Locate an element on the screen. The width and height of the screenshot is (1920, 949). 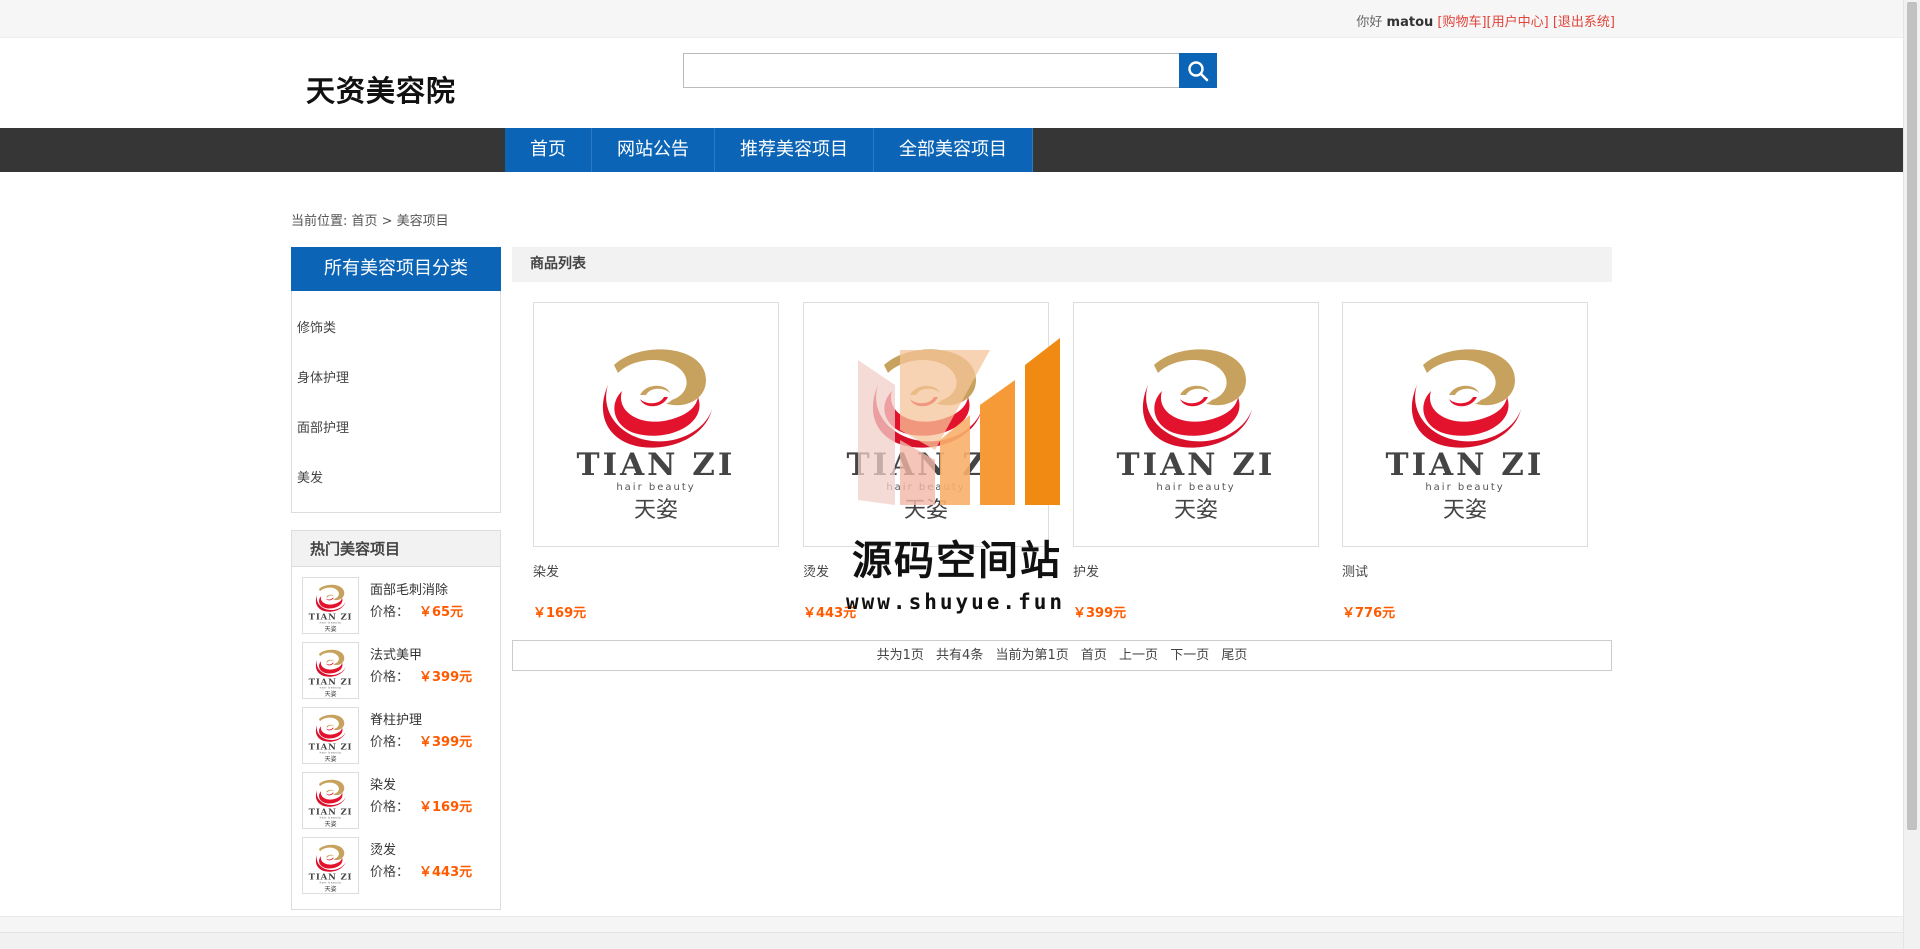
hot-items-title: 热门美容项目 is located at coordinates (396, 549).